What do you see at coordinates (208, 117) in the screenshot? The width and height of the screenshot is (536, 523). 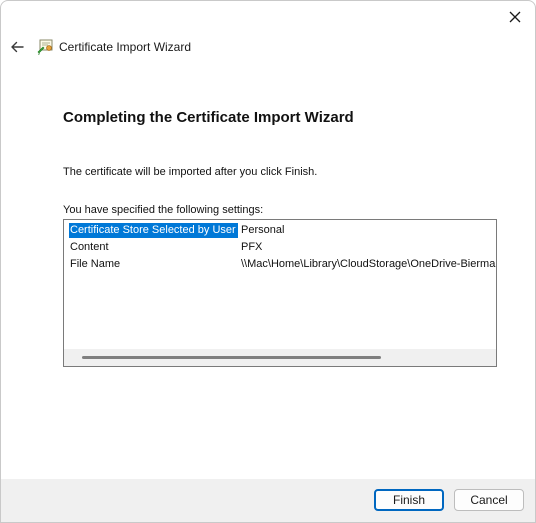 I see `page-heading: Completing the Certificate Import Wizard` at bounding box center [208, 117].